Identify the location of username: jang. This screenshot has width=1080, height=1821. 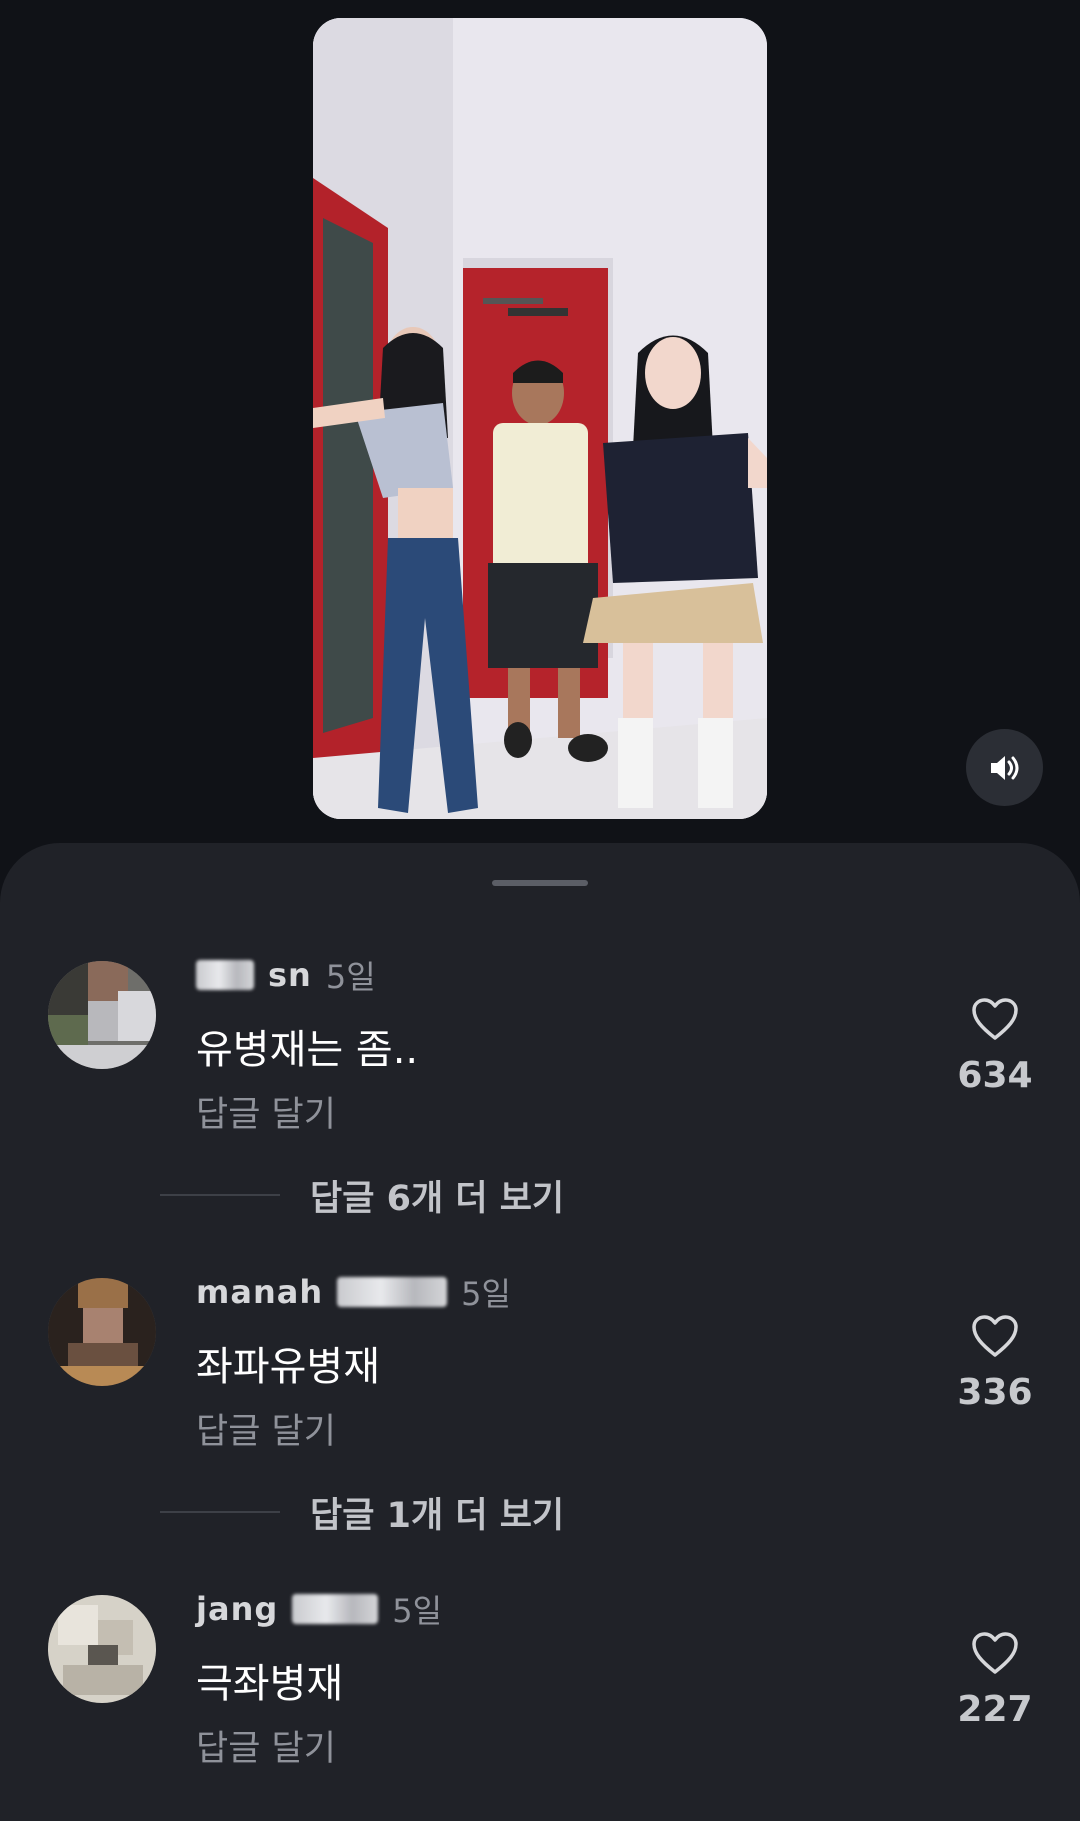
(237, 1609).